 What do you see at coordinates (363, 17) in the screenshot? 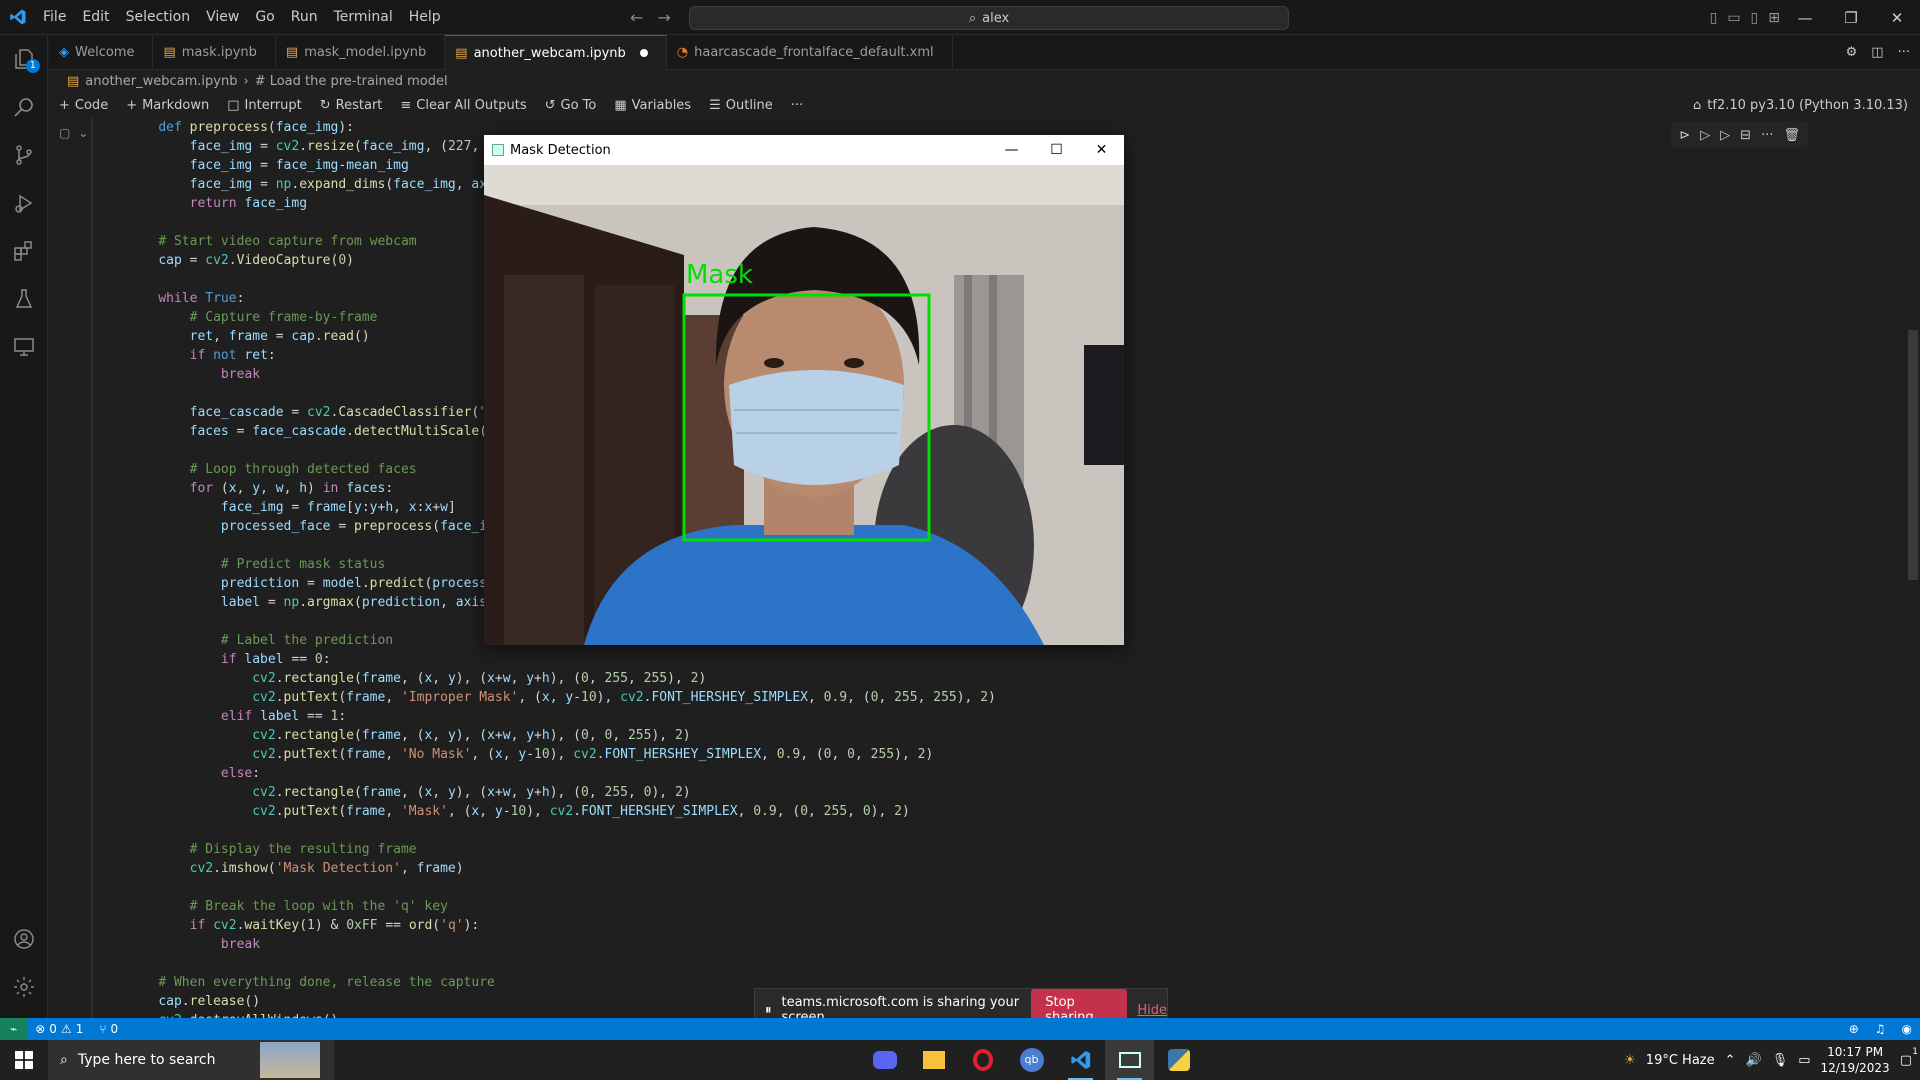
I see `menu-terminal: Terminal` at bounding box center [363, 17].